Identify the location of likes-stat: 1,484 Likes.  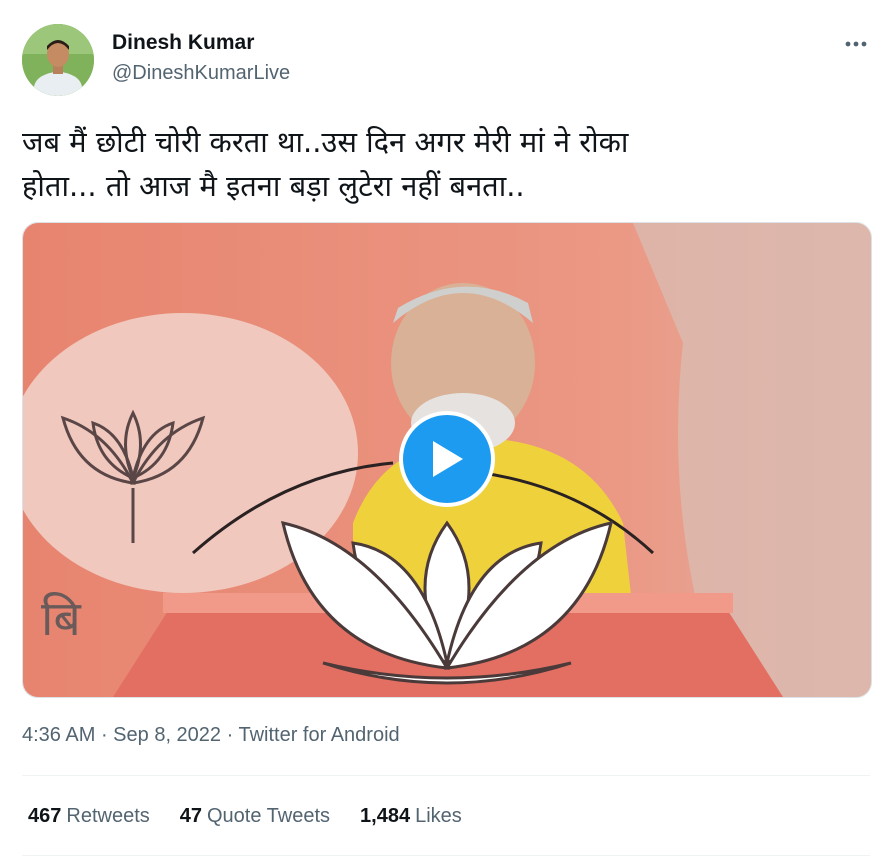
(411, 816).